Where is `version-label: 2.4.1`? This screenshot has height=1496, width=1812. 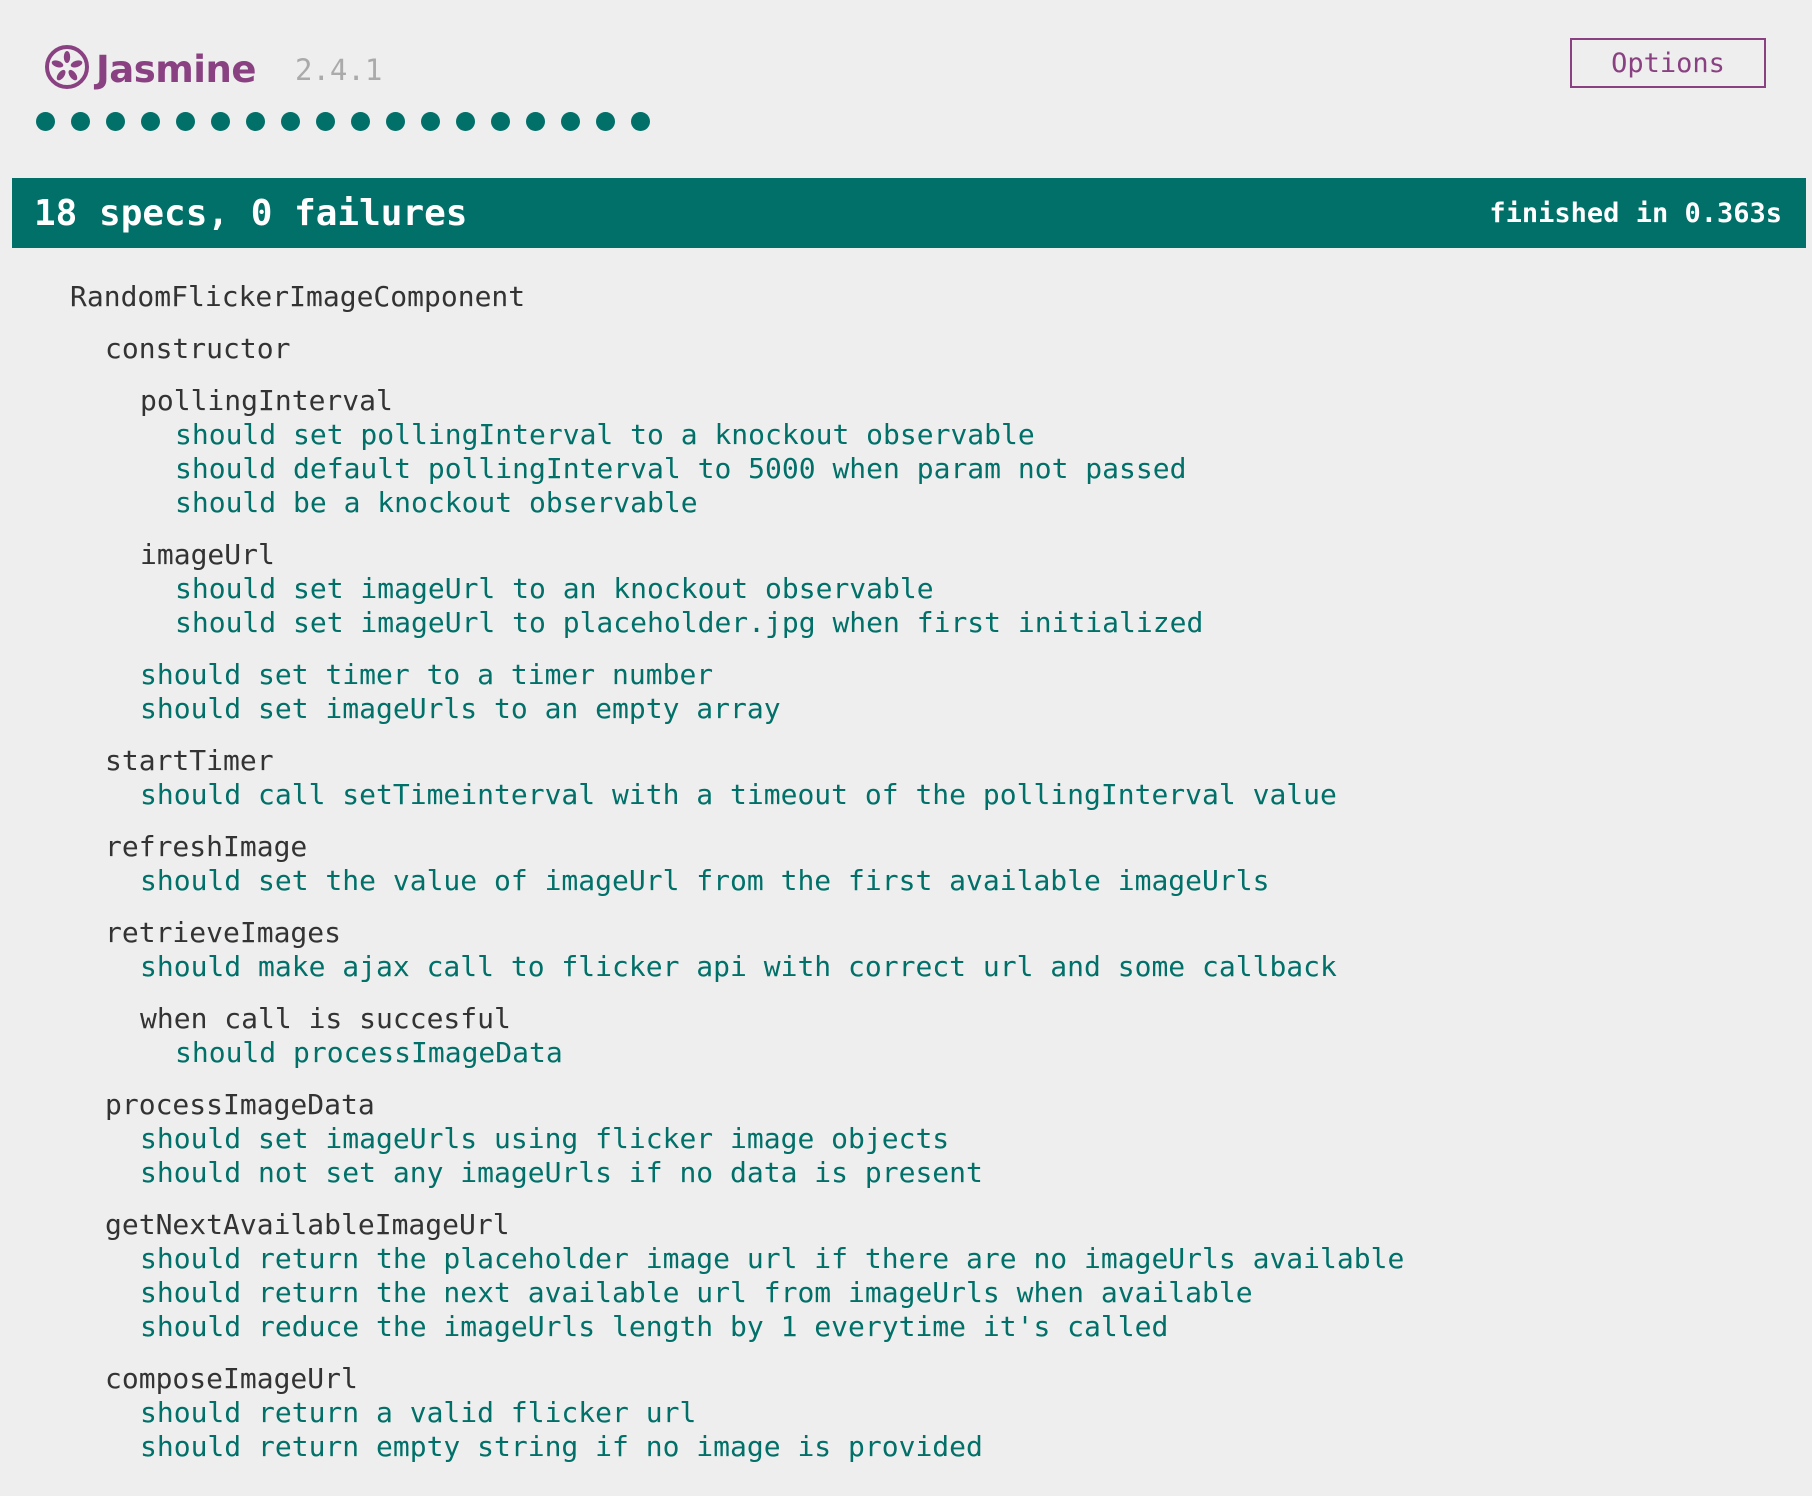 version-label: 2.4.1 is located at coordinates (339, 70).